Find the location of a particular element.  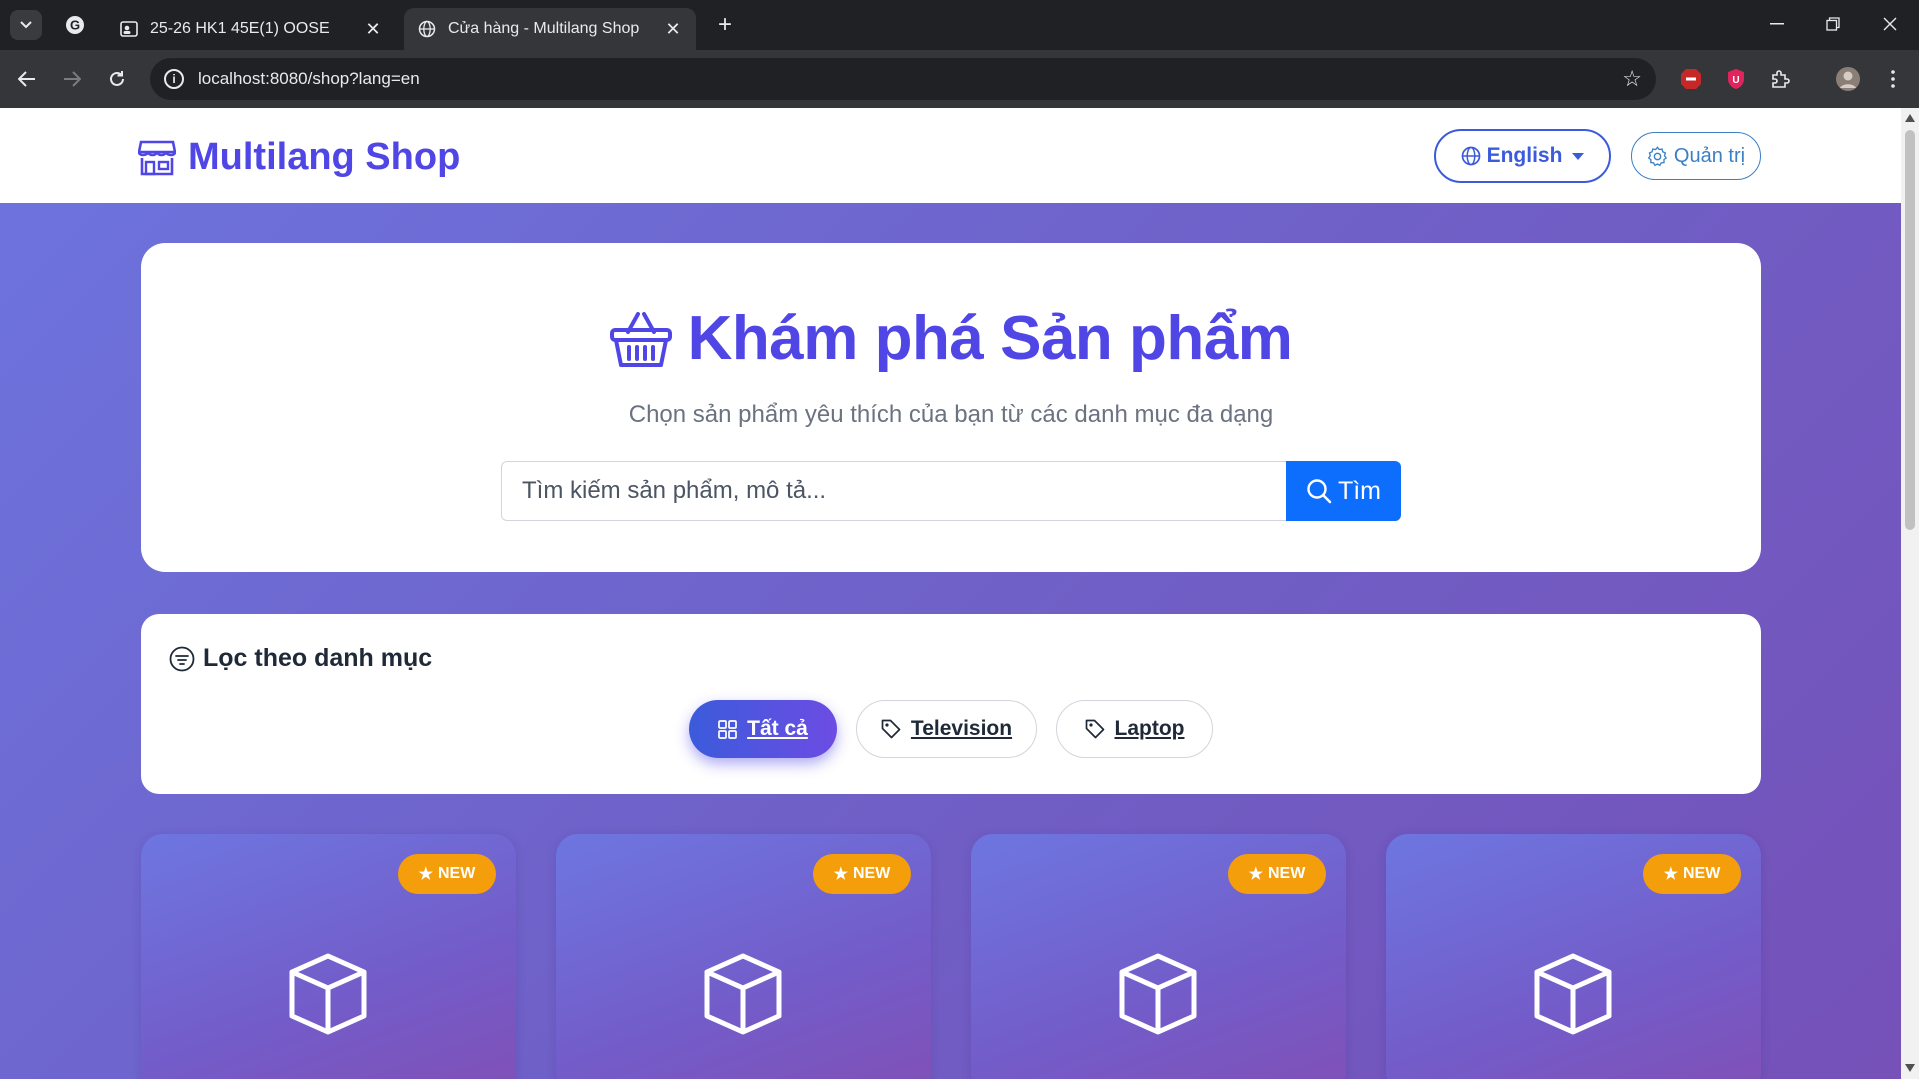

shop-icon is located at coordinates (157, 157).